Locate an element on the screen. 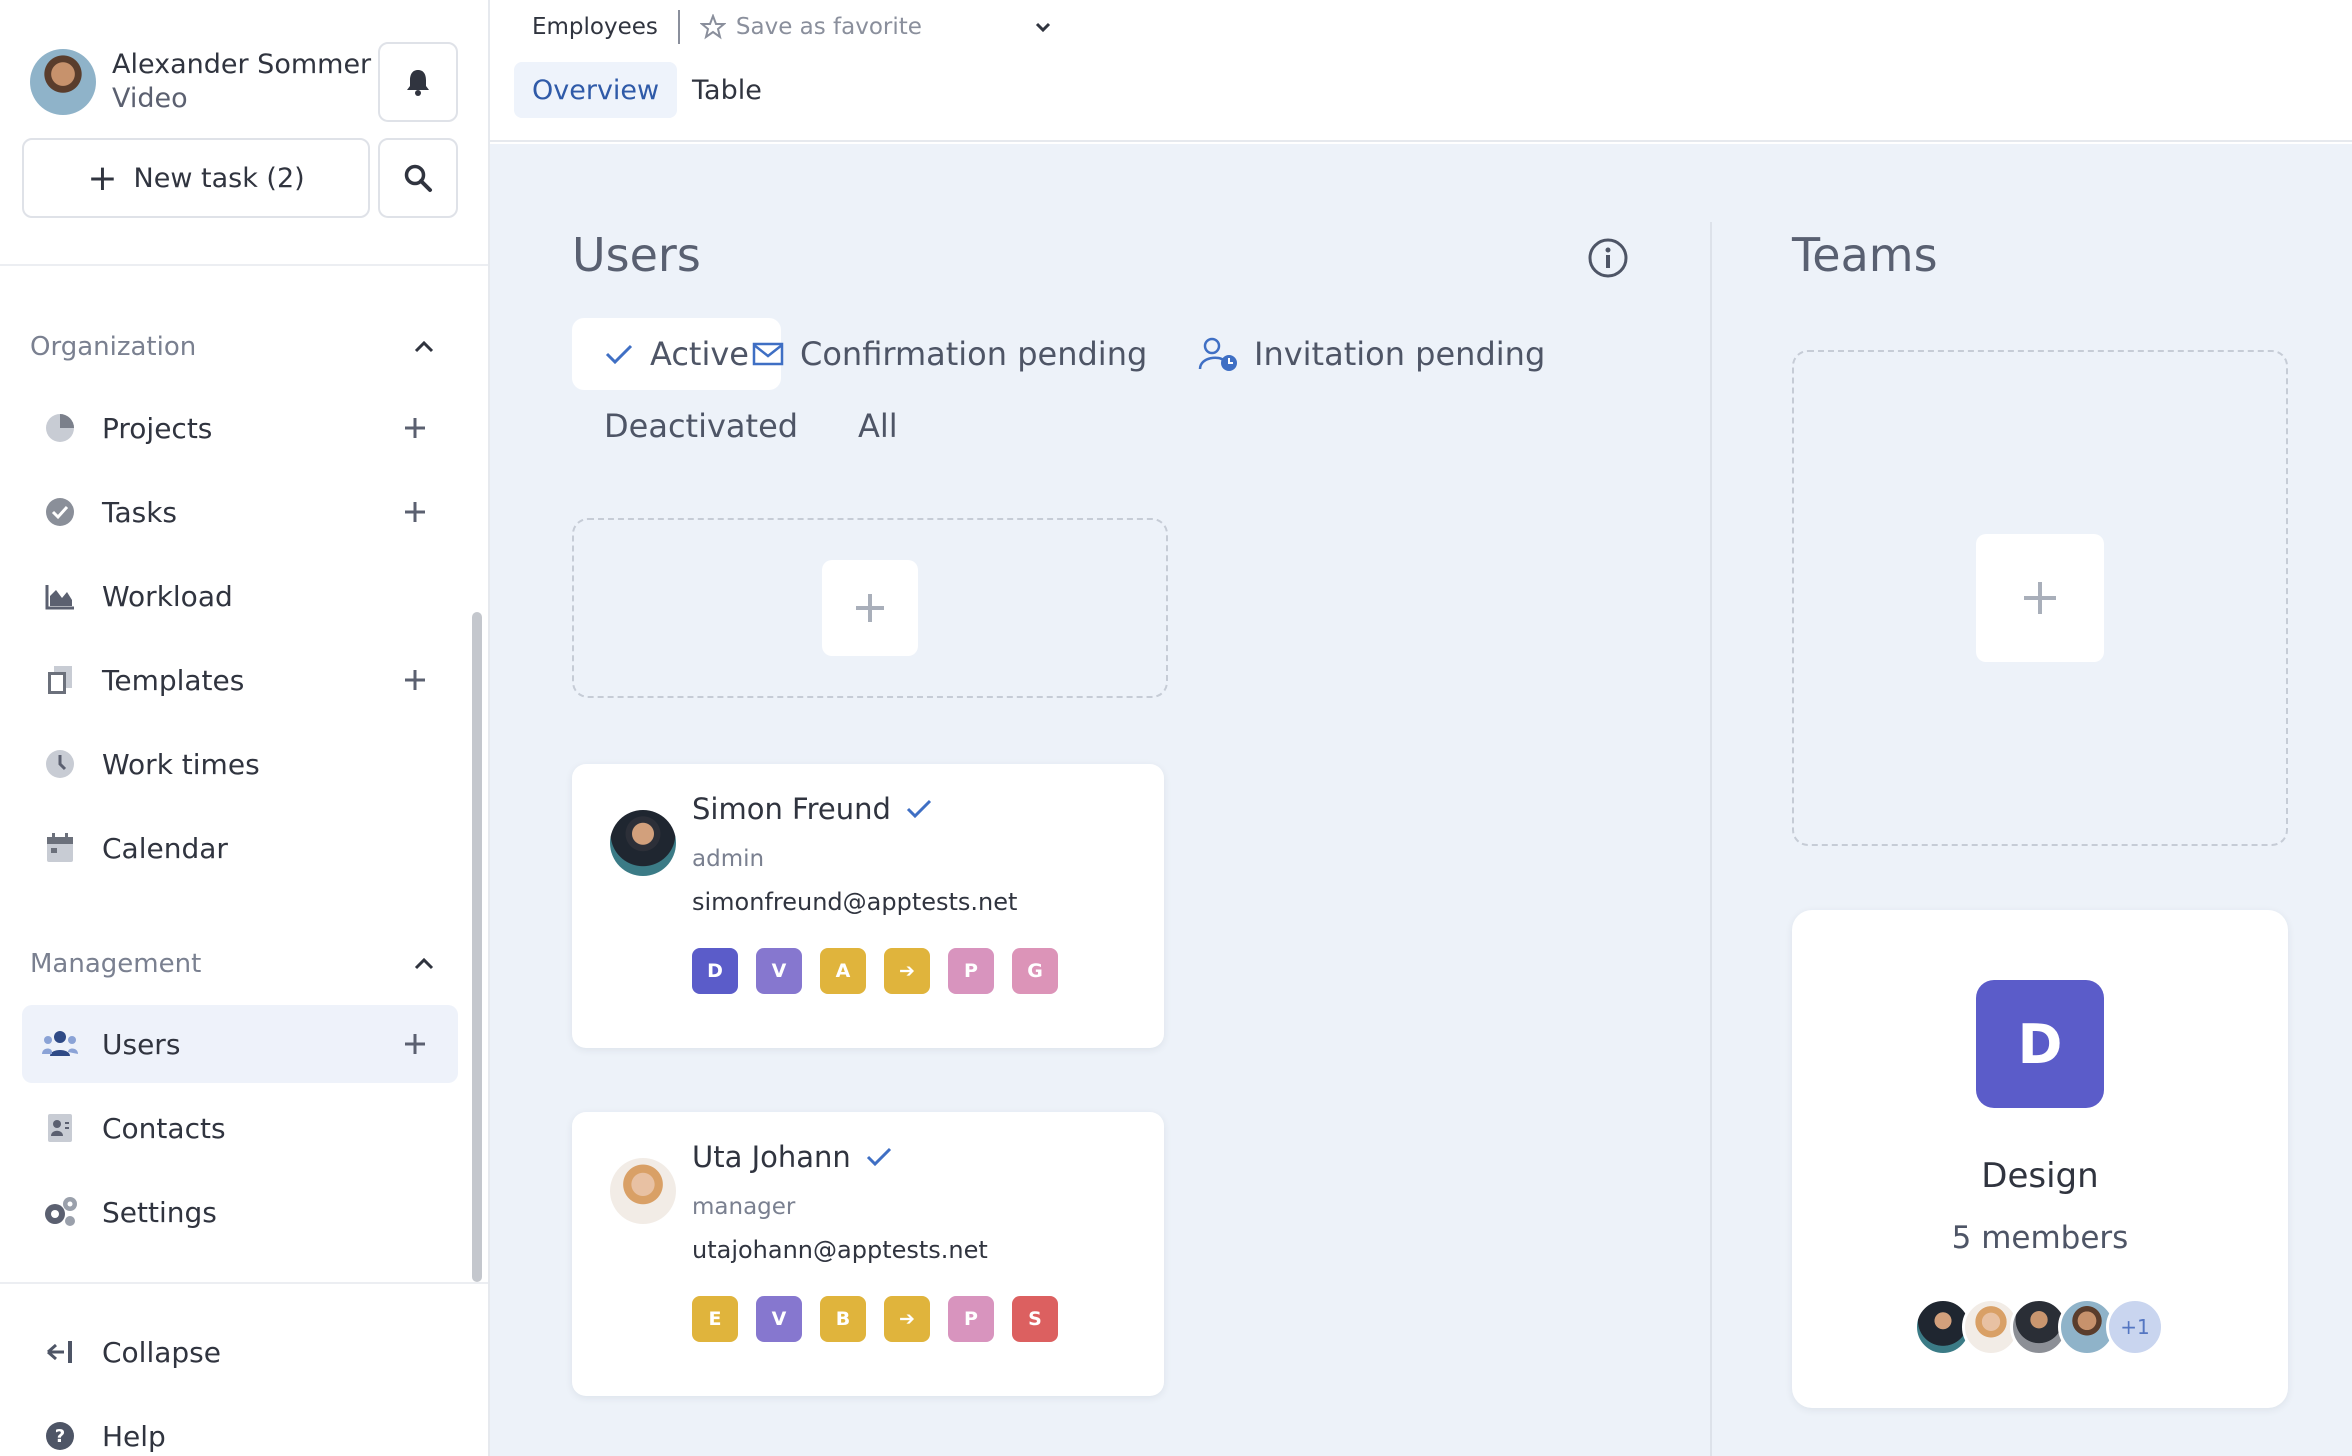 This screenshot has height=1456, width=2352. sidebar-item-settings: Settings is located at coordinates (240, 1212).